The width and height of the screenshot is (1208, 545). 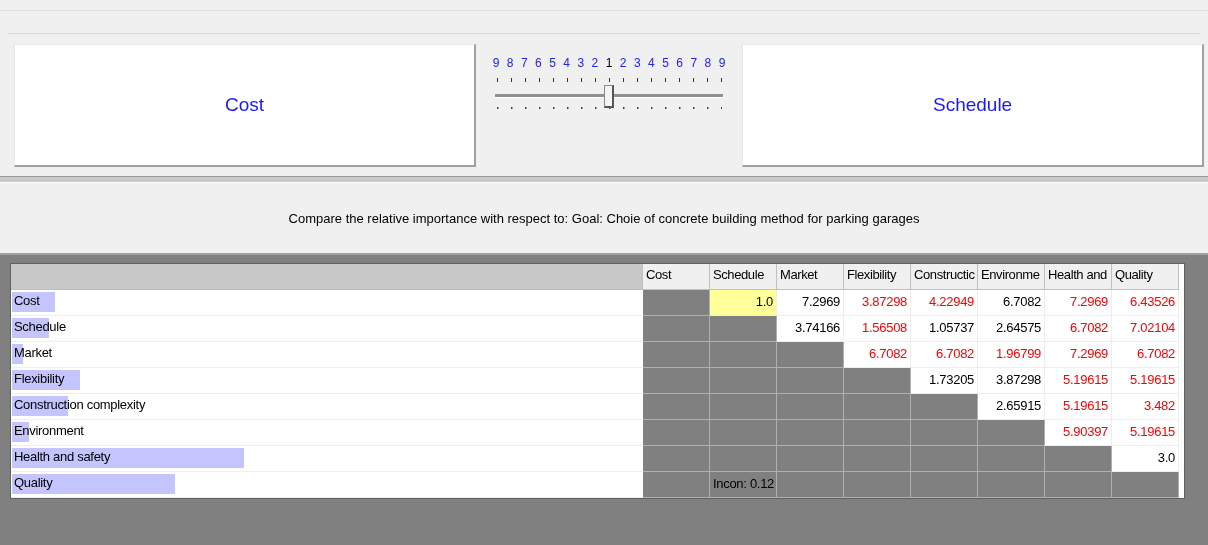 I want to click on table-cell: 1.0, so click(x=743, y=303).